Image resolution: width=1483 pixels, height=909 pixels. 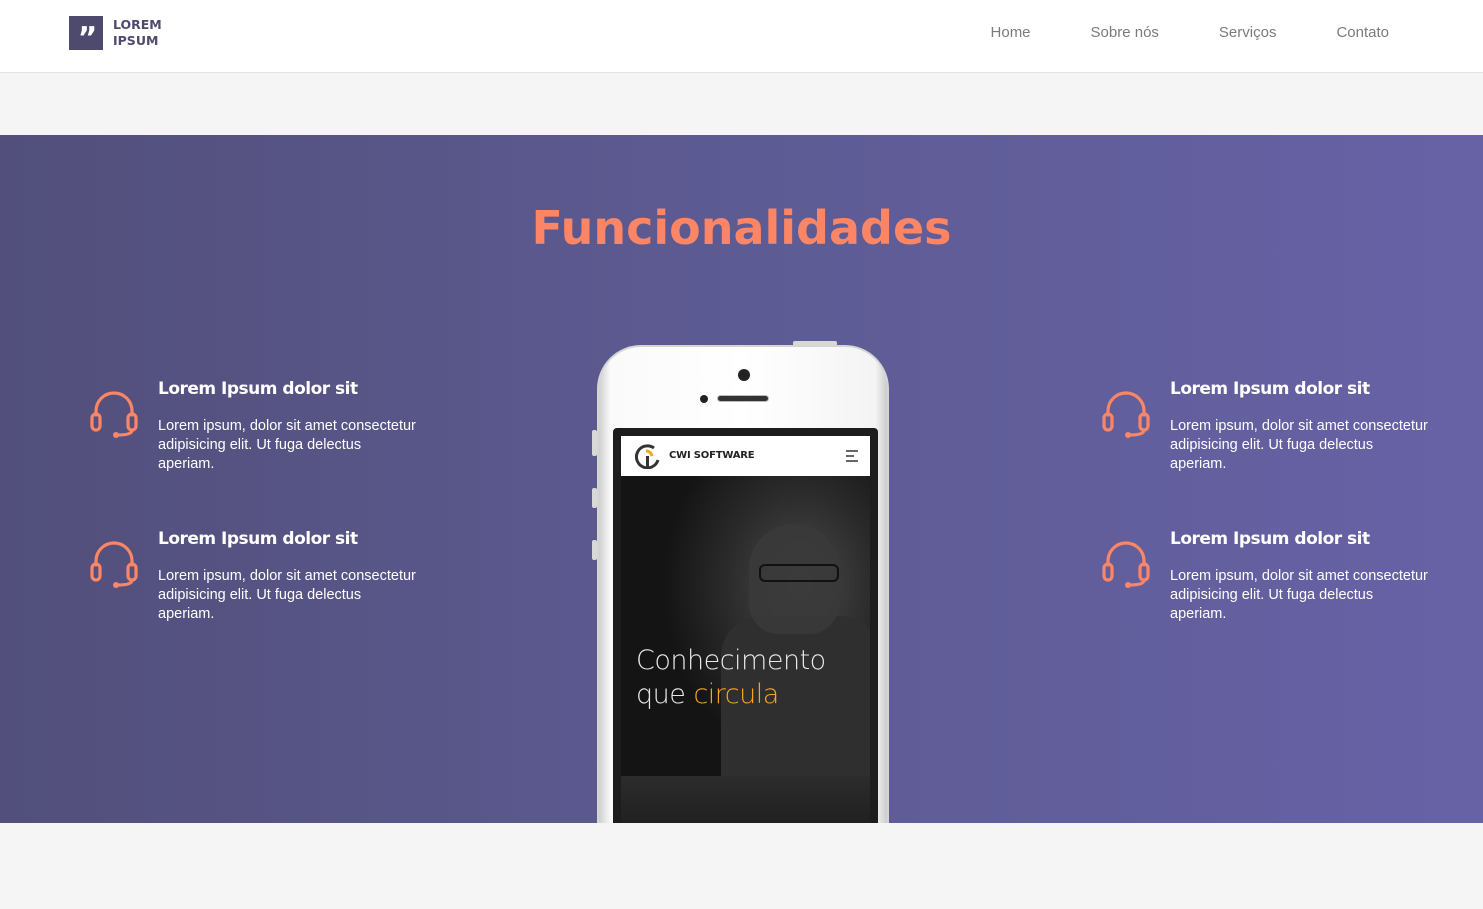 I want to click on app-brand-name: CWI SOFTWARE, so click(x=712, y=455).